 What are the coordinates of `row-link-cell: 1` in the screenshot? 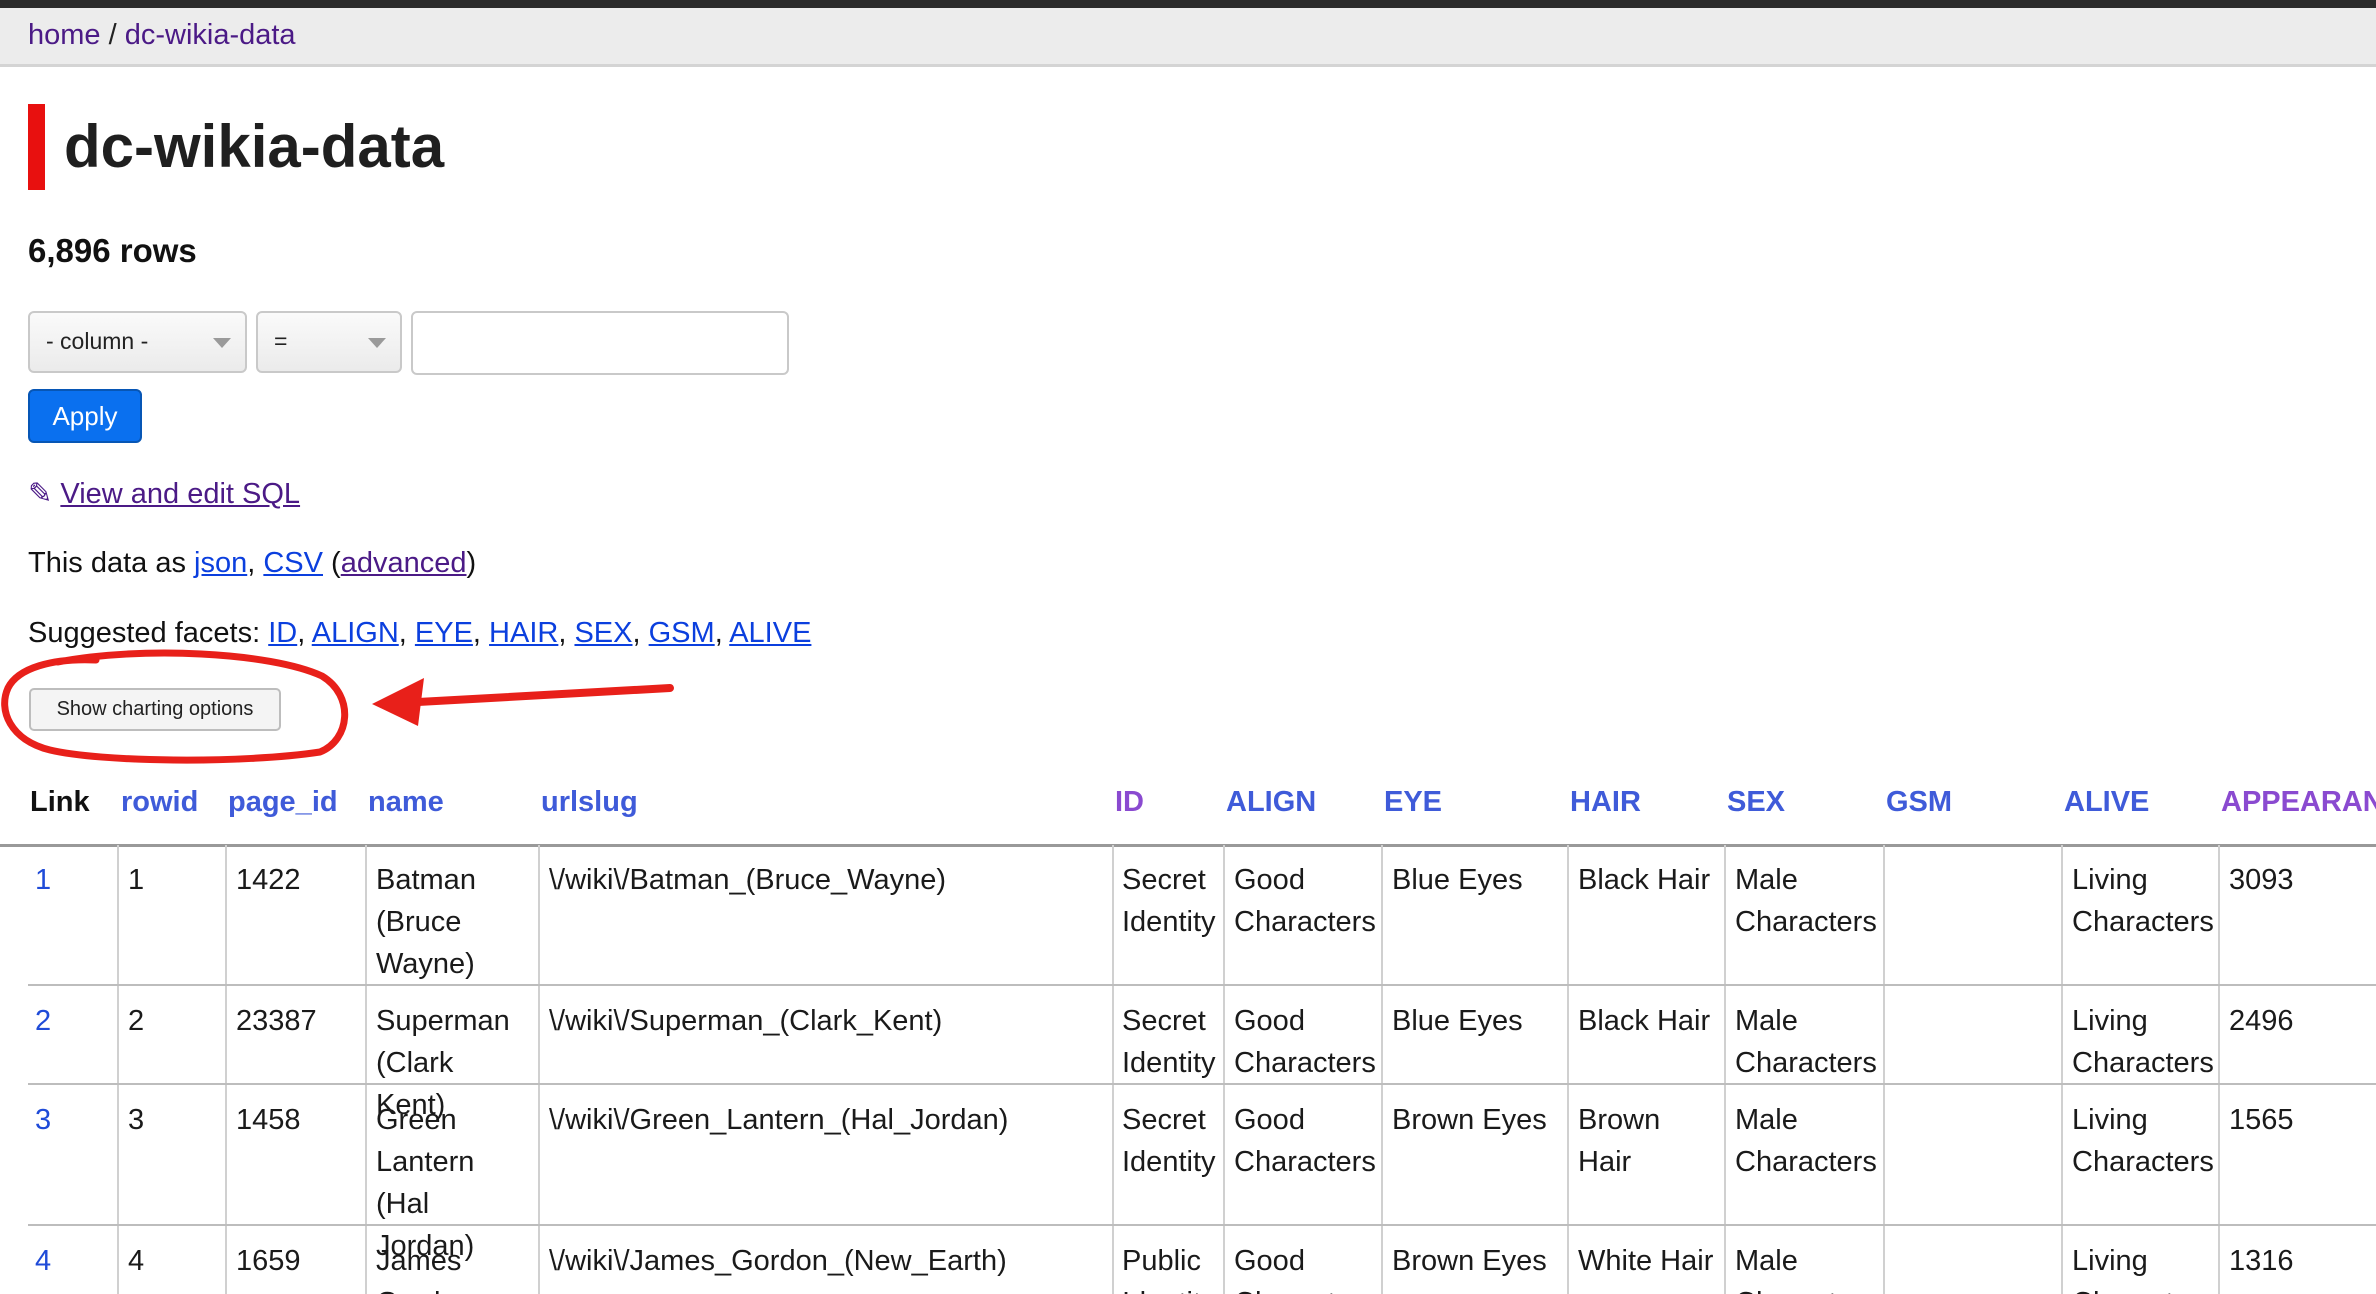 It's located at (43, 880).